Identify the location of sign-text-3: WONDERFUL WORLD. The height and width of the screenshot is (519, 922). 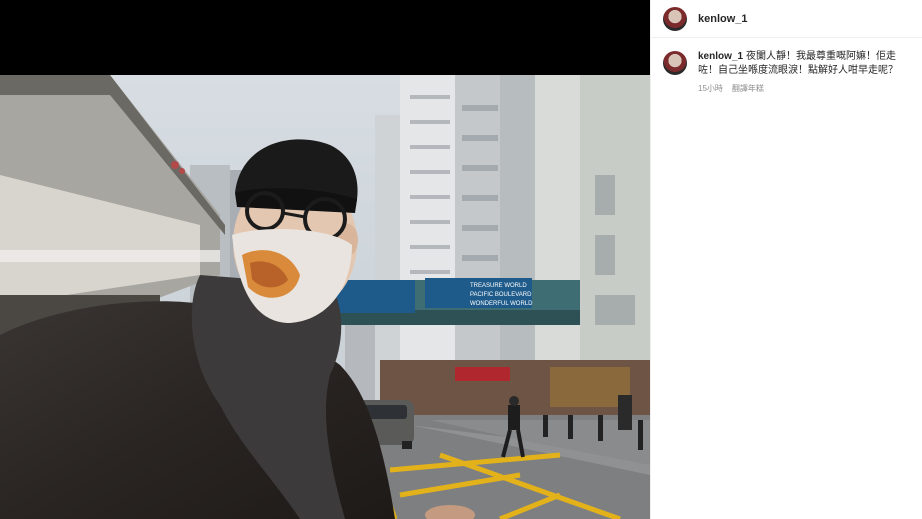
(501, 304).